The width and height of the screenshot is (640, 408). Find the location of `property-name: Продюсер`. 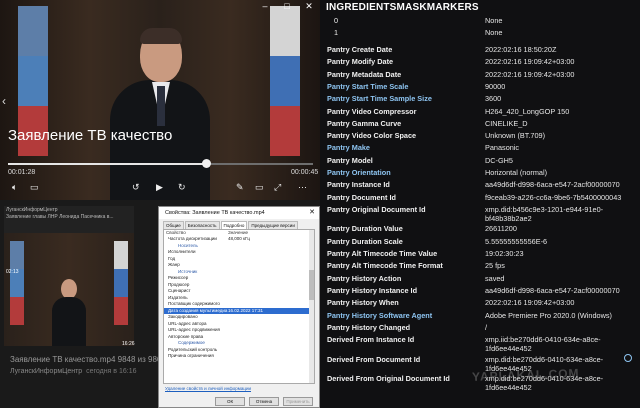

property-name: Продюсер is located at coordinates (179, 284).